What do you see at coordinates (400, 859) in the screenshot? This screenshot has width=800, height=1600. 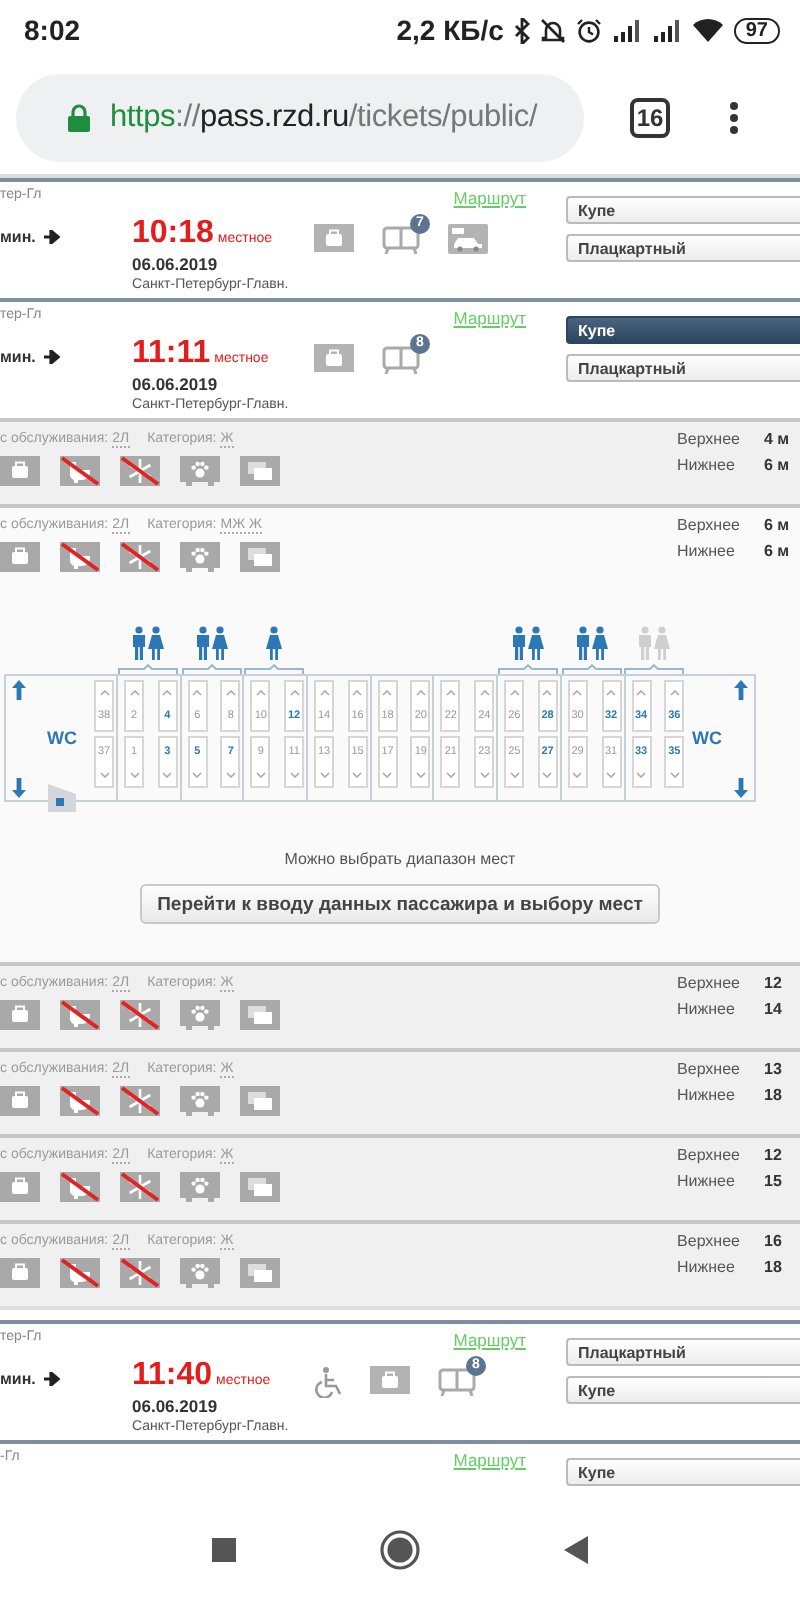 I see `hint-text: Можно выбрать диапазон мест` at bounding box center [400, 859].